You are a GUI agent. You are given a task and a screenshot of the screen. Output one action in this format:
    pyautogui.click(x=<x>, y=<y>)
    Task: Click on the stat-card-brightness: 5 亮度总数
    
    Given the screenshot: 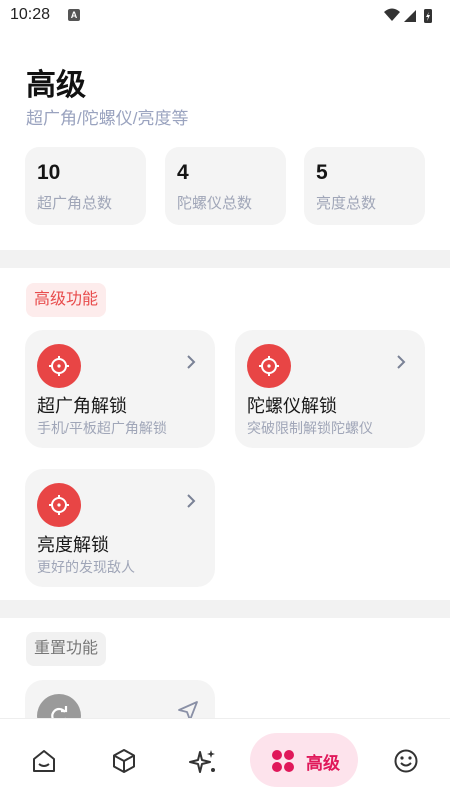 What is the action you would take?
    pyautogui.click(x=364, y=186)
    